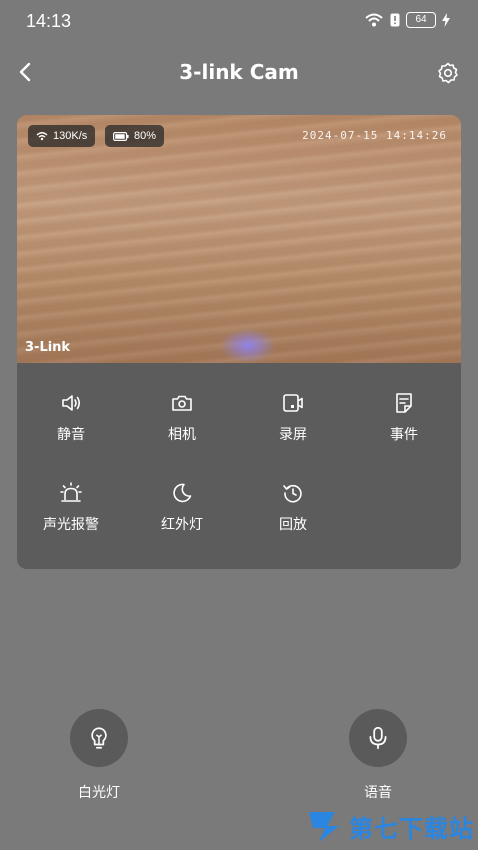 This screenshot has width=478, height=850. Describe the element at coordinates (48, 347) in the screenshot. I see `brand-watermark: 3-Link` at that location.